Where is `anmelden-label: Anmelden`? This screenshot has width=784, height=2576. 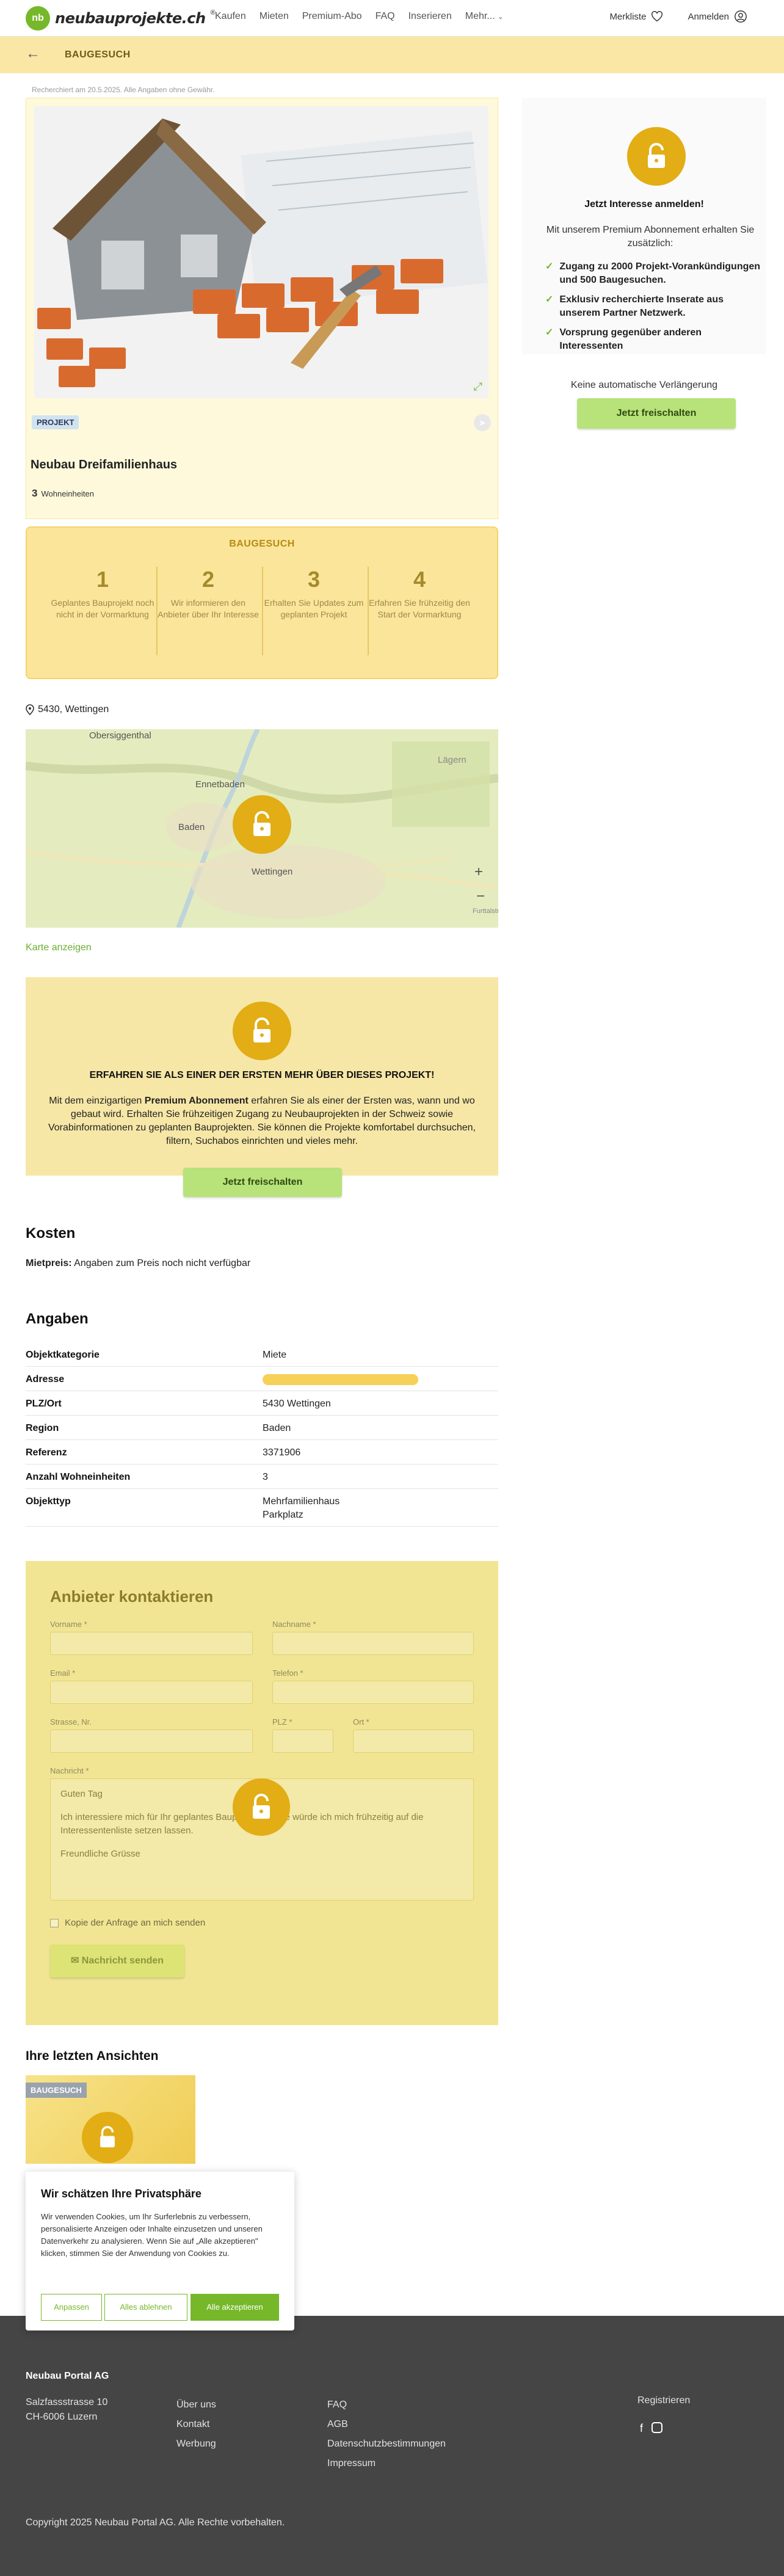
anmelden-label: Anmelden is located at coordinates (708, 17).